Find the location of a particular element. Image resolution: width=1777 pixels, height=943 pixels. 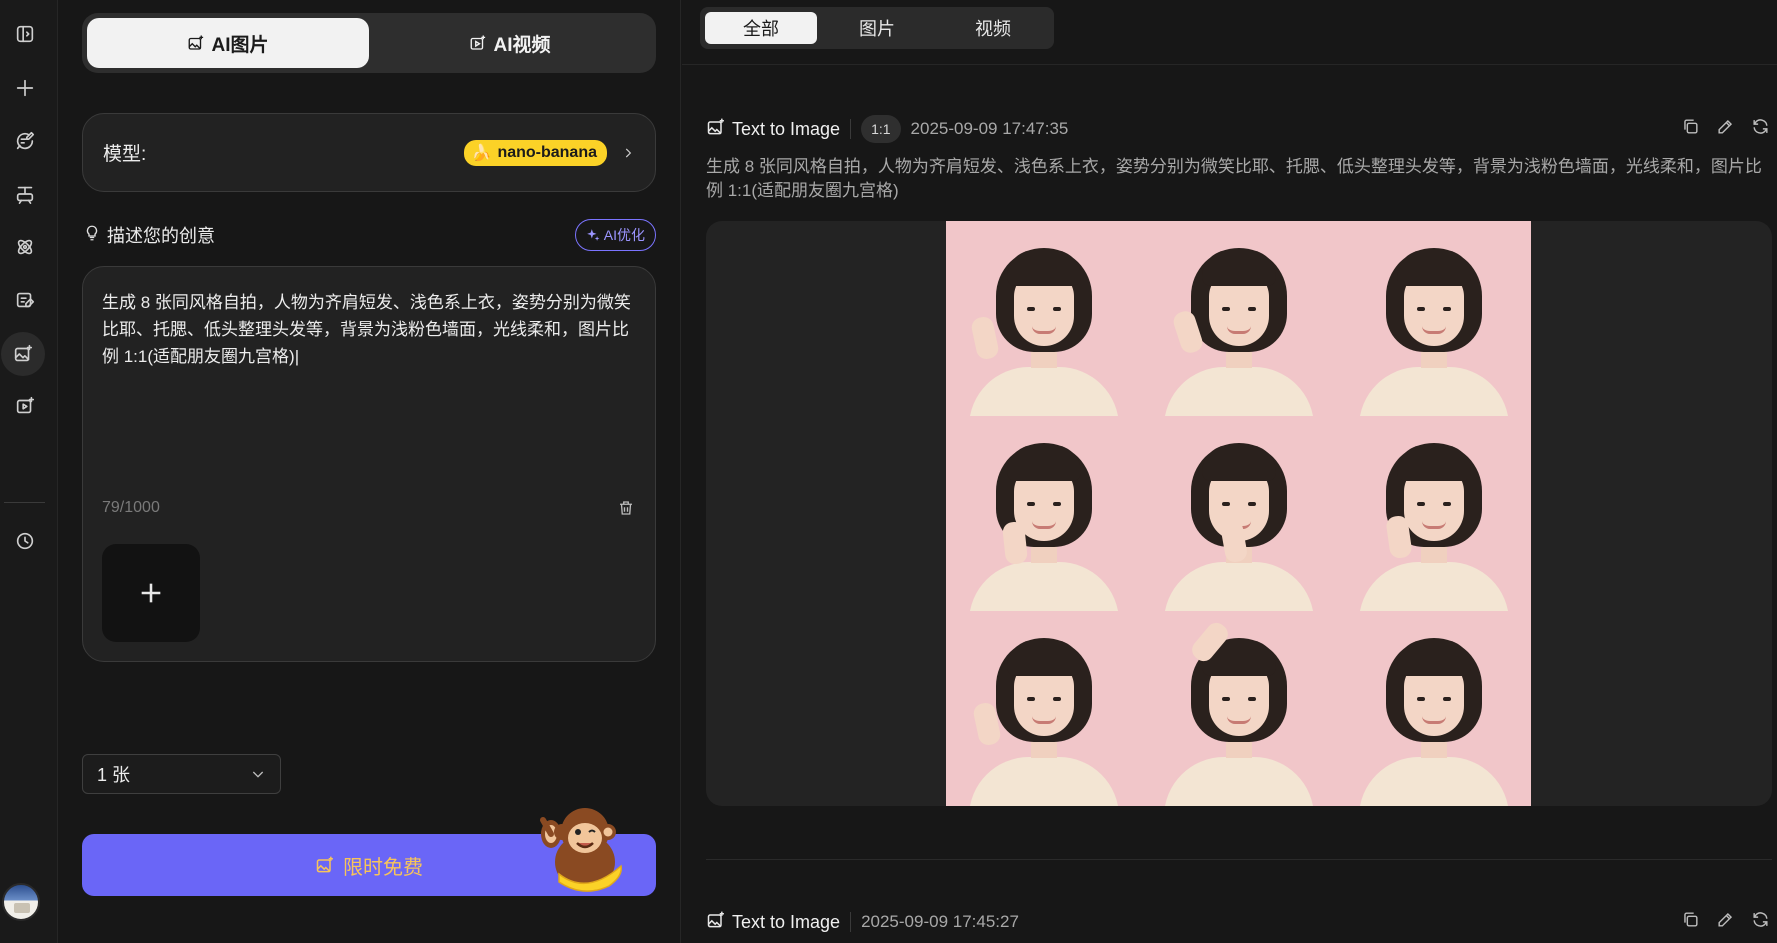

text-tool-icon is located at coordinates (25, 194).